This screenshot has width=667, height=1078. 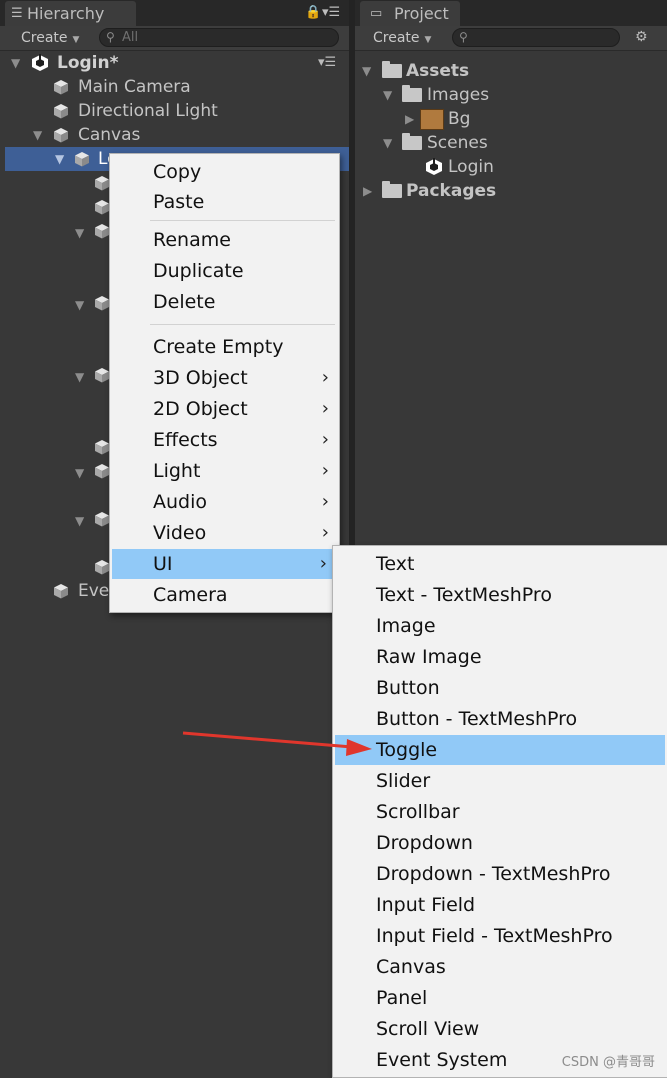 What do you see at coordinates (536, 37) in the screenshot?
I see `project-search-input: ⚲` at bounding box center [536, 37].